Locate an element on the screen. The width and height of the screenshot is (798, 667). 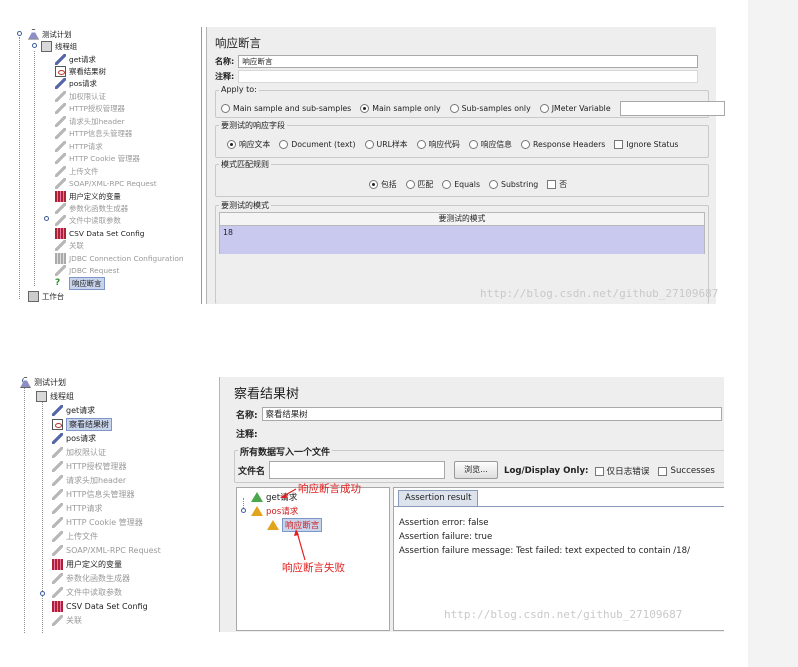
annotation-fail: 响应断言失败 is located at coordinates (313, 568).